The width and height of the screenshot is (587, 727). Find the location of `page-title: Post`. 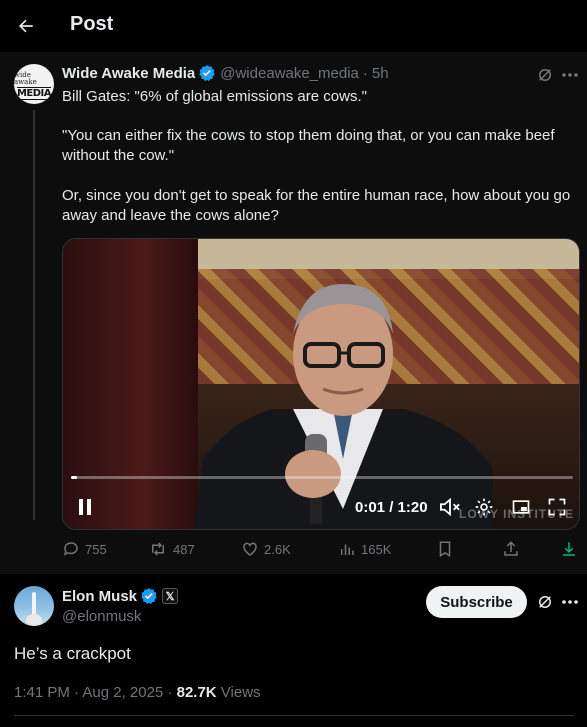

page-title: Post is located at coordinates (92, 24).